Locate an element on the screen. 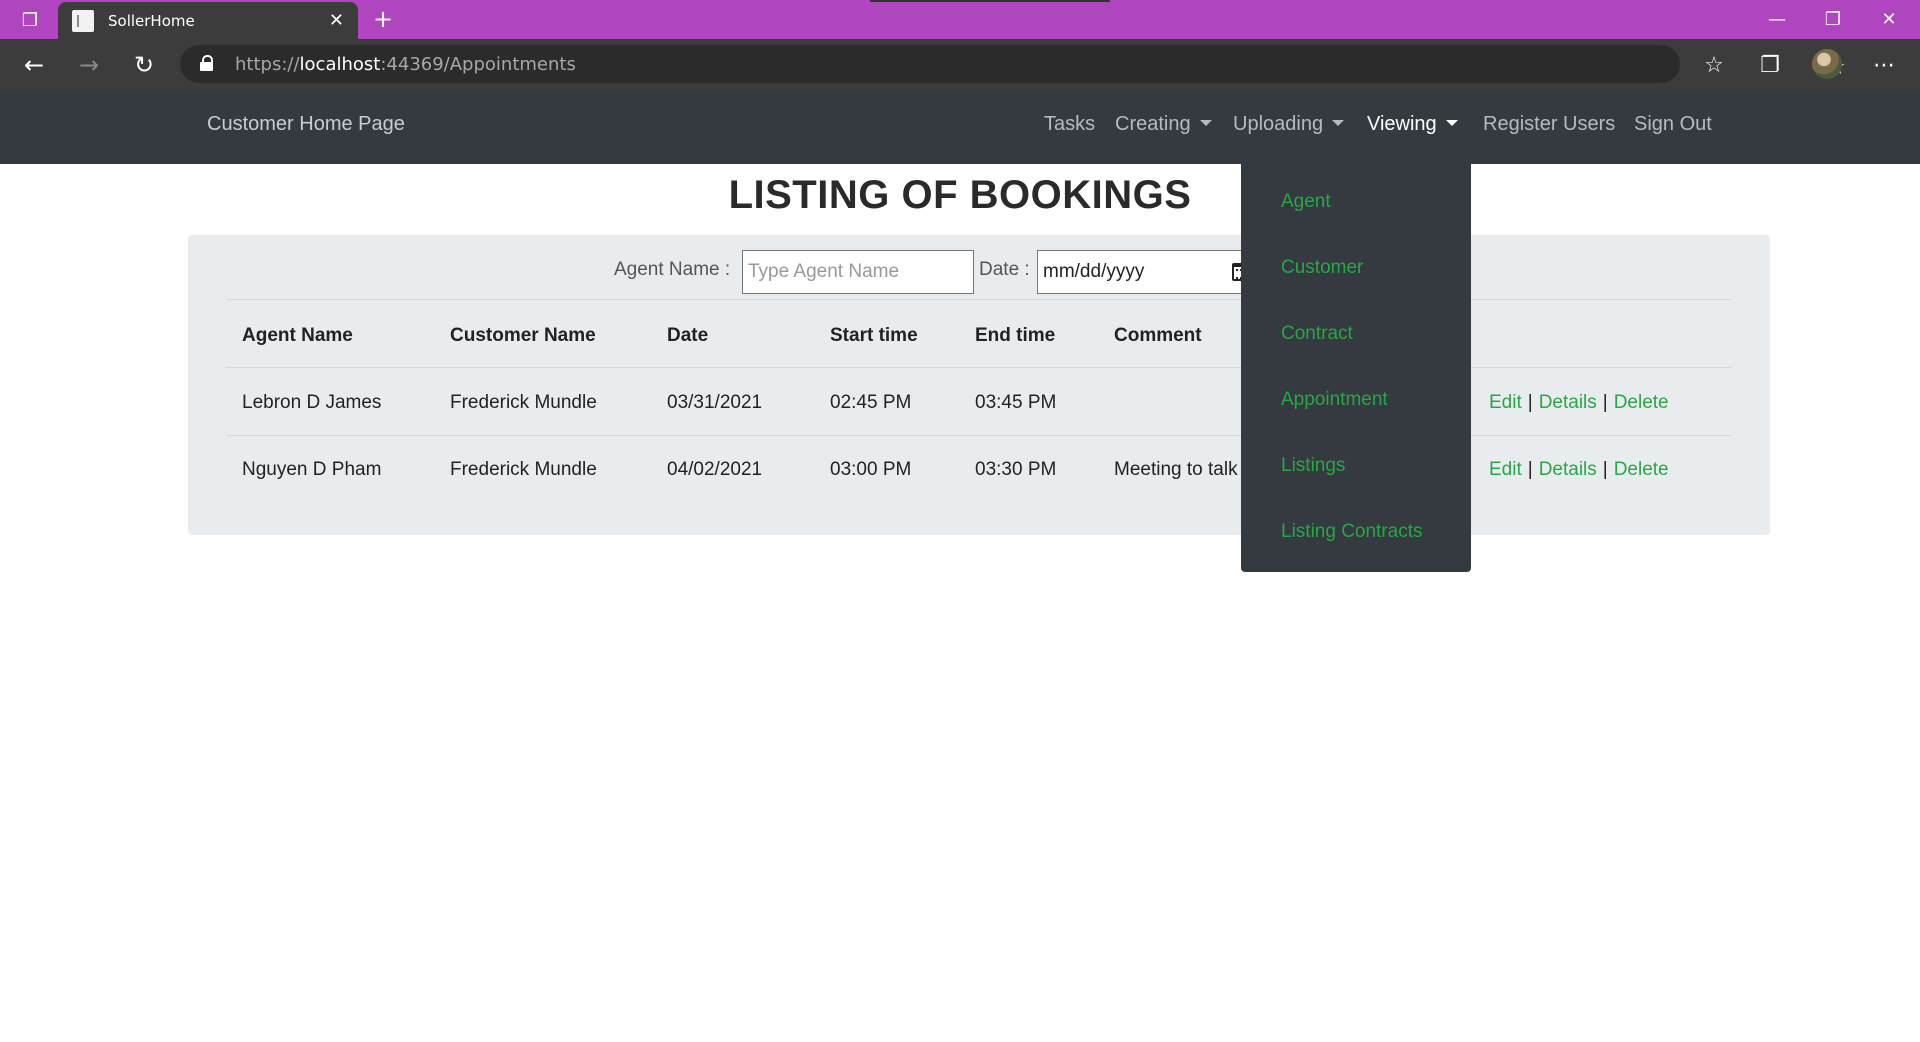 This screenshot has height=1042, width=1920. plus-icon: + is located at coordinates (383, 19).